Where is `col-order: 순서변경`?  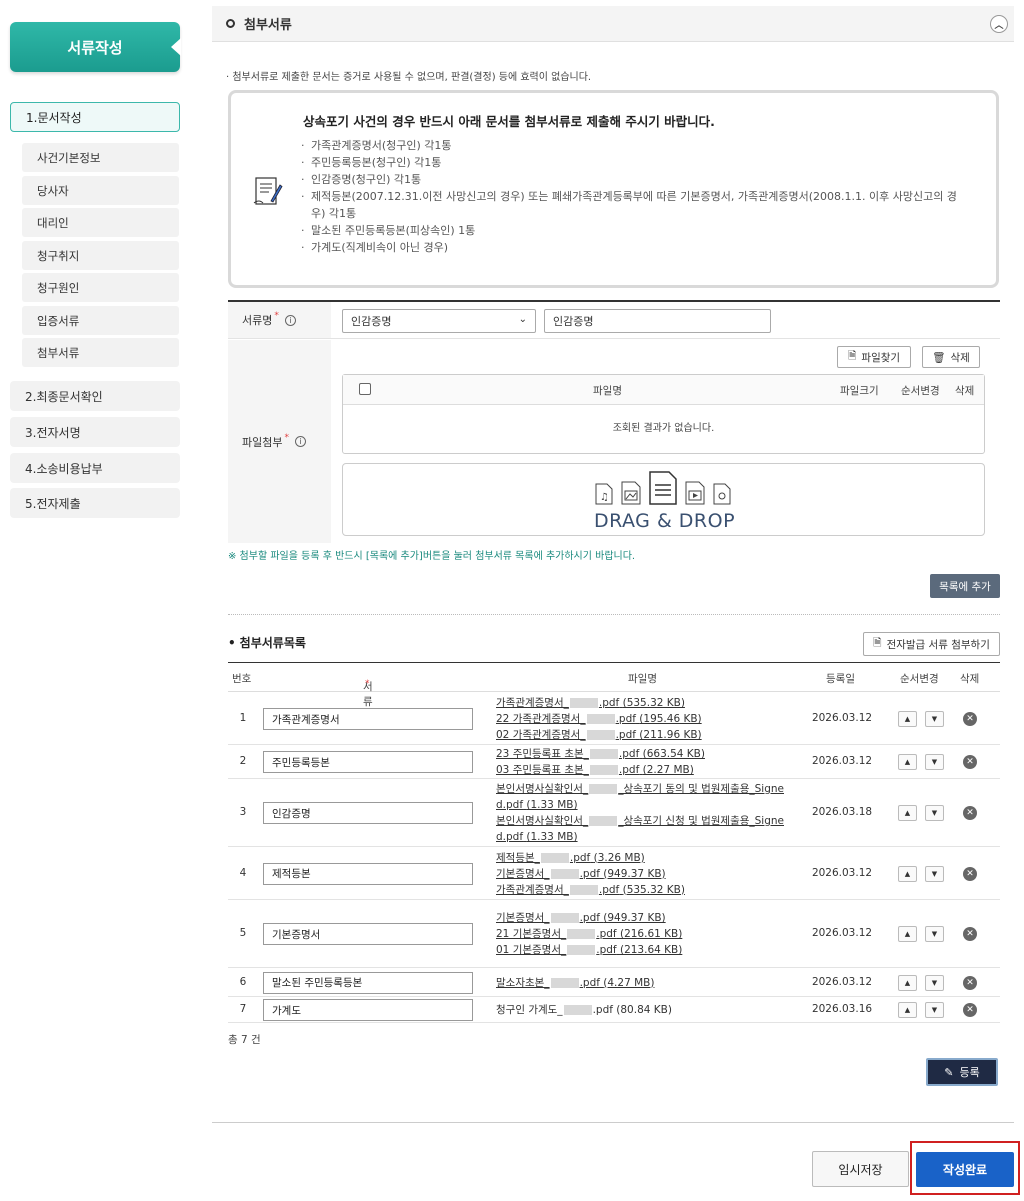 col-order: 순서변경 is located at coordinates (919, 679).